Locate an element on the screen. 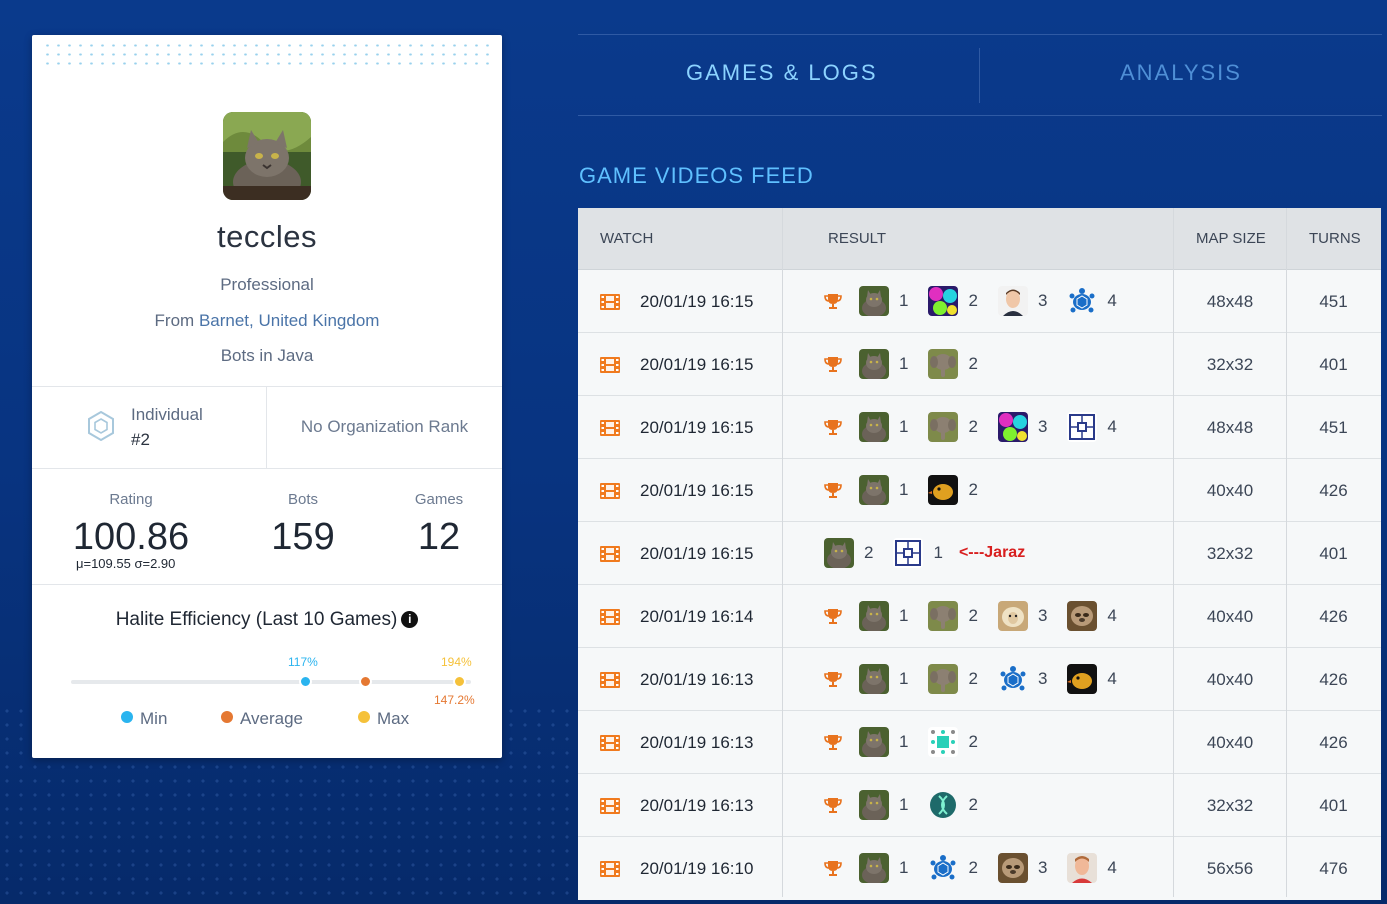 Image resolution: width=1387 pixels, height=904 pixels. info-icon: i is located at coordinates (410, 619).